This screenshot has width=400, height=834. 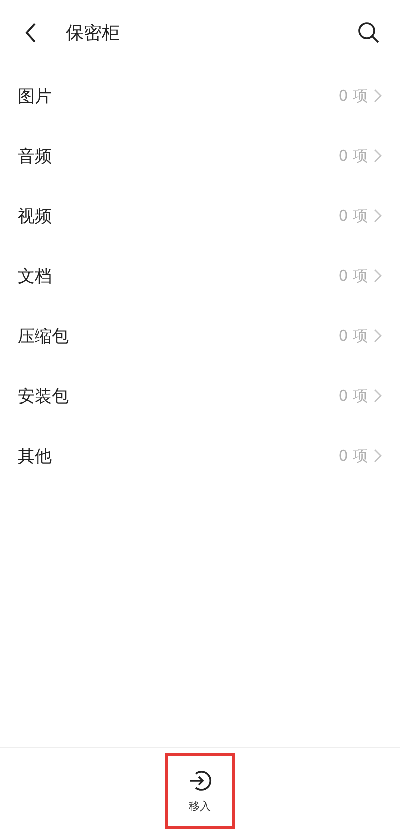 I want to click on category-row: 图片 0 项, so click(x=200, y=96).